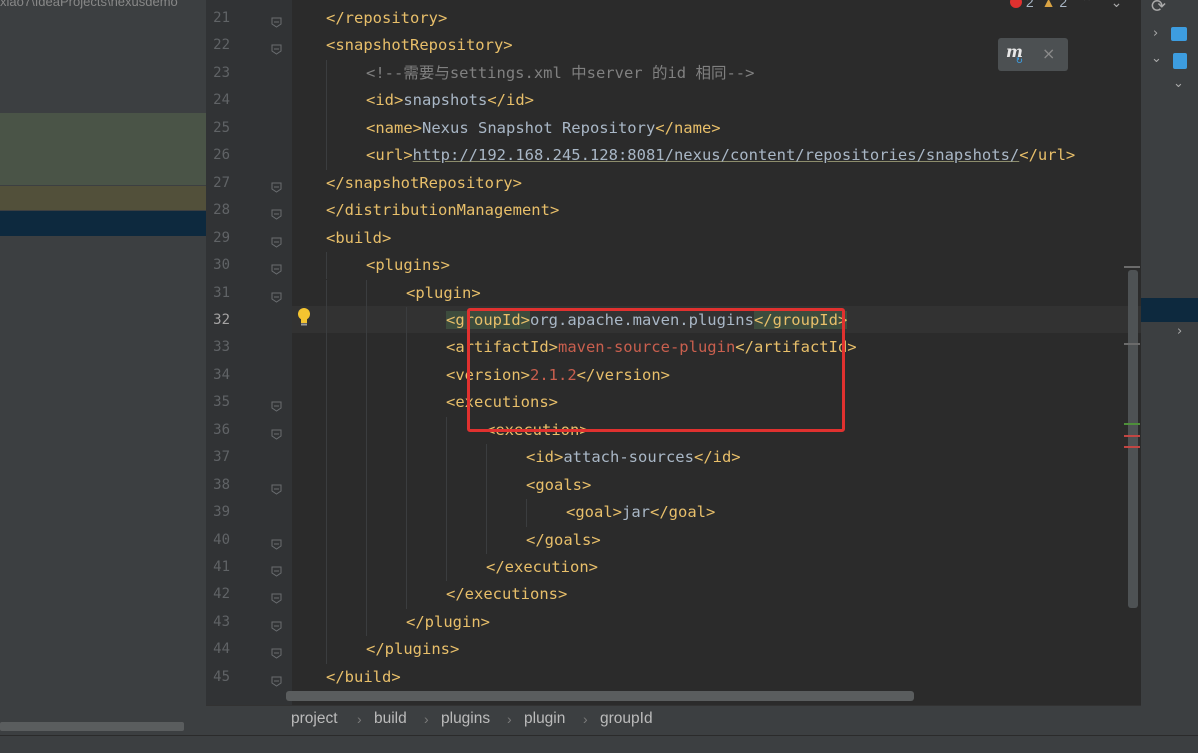 The image size is (1198, 753). What do you see at coordinates (221, 210) in the screenshot?
I see `line-number: 28` at bounding box center [221, 210].